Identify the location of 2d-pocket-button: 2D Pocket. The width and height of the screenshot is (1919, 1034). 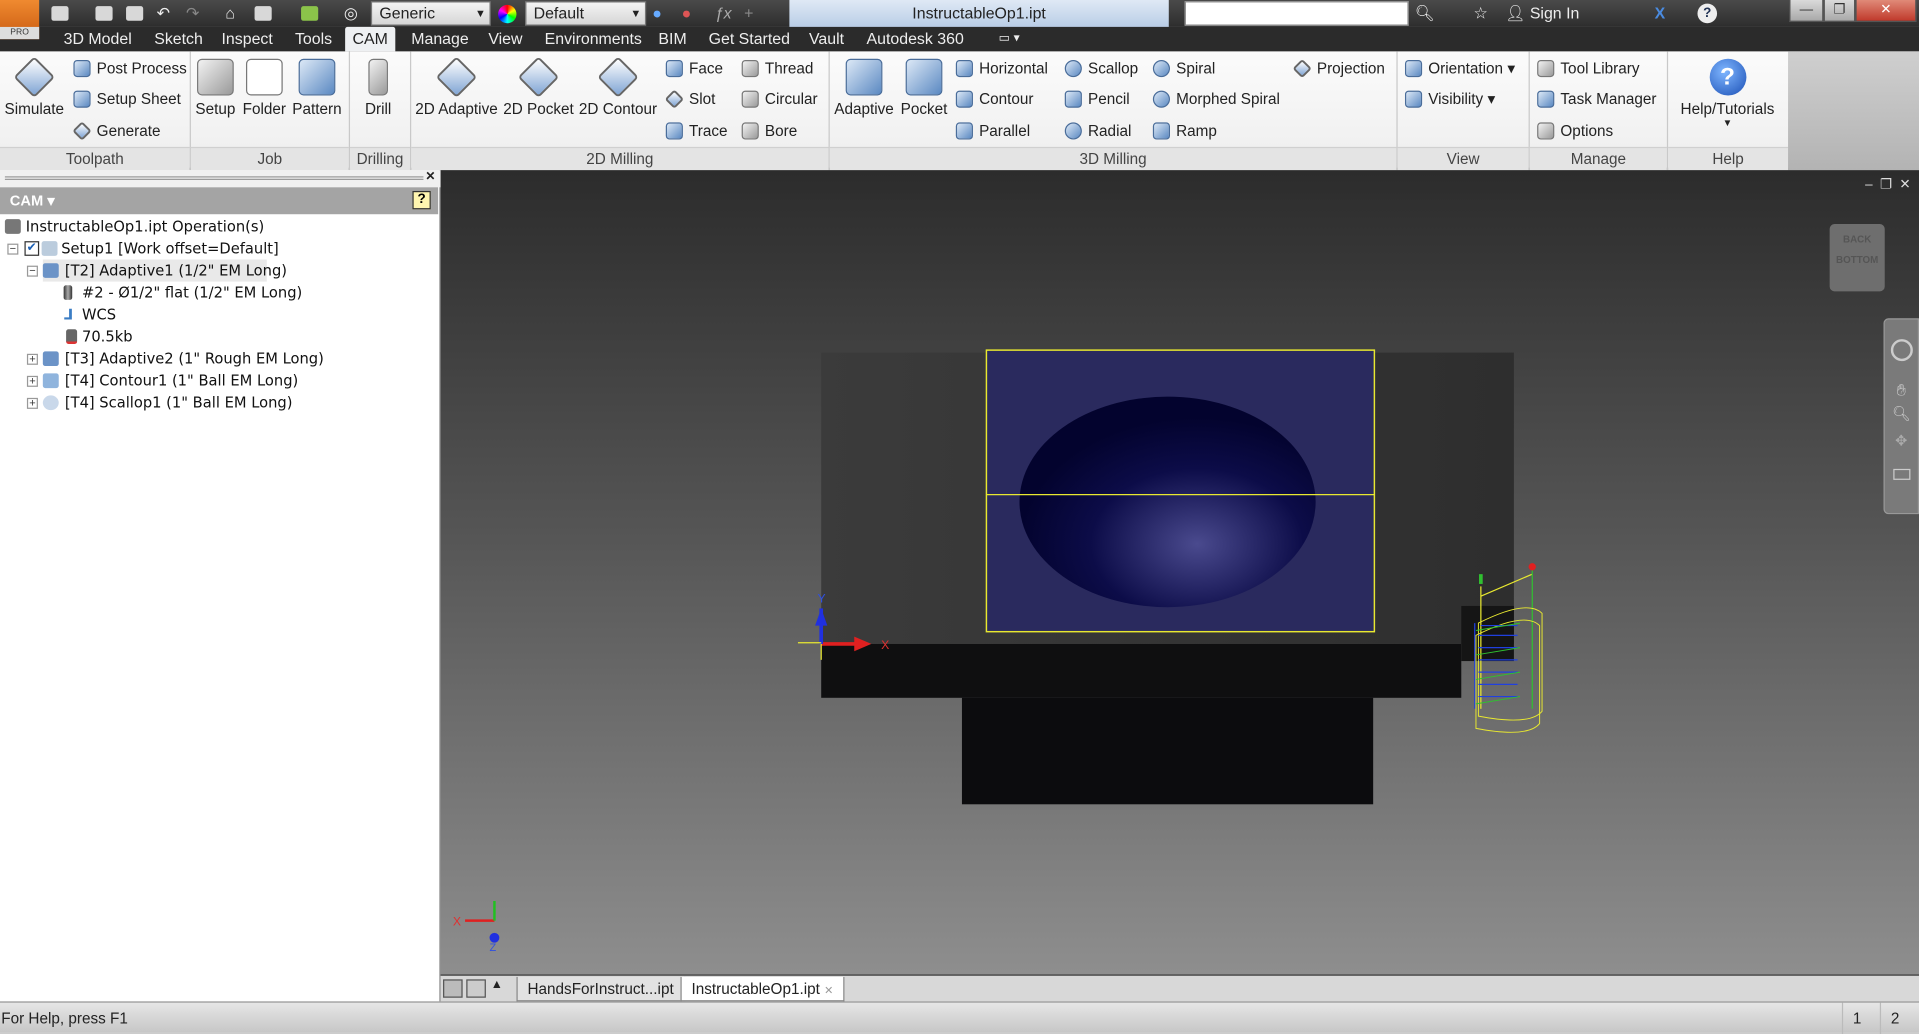
(538, 87).